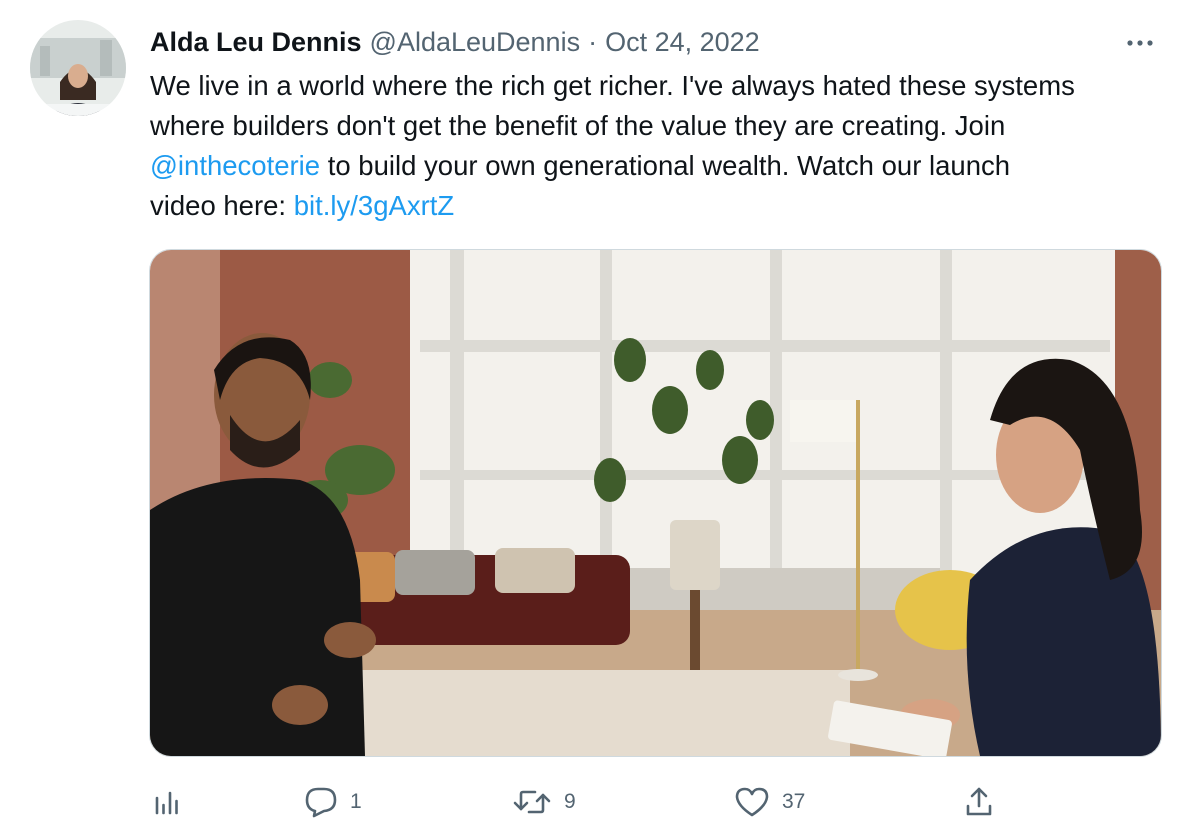 Image resolution: width=1188 pixels, height=840 pixels. Describe the element at coordinates (374, 205) in the screenshot. I see `short-url-link: bit.ly/3gAxrtZ` at that location.